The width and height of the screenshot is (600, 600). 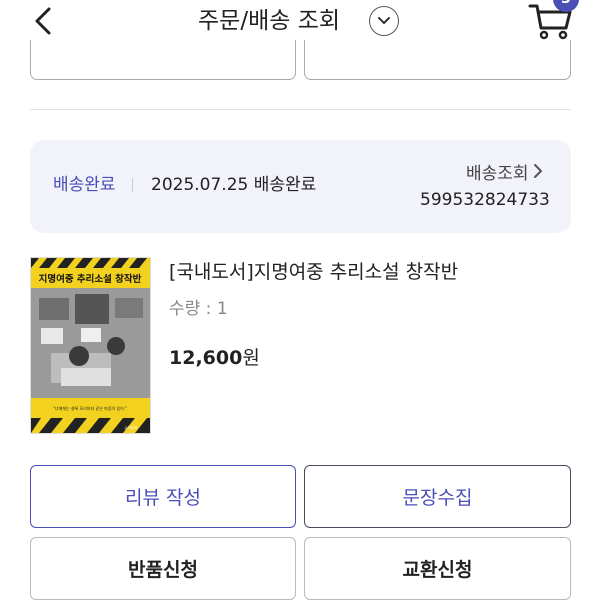 I want to click on tracking-number: 599532824733, so click(x=485, y=200).